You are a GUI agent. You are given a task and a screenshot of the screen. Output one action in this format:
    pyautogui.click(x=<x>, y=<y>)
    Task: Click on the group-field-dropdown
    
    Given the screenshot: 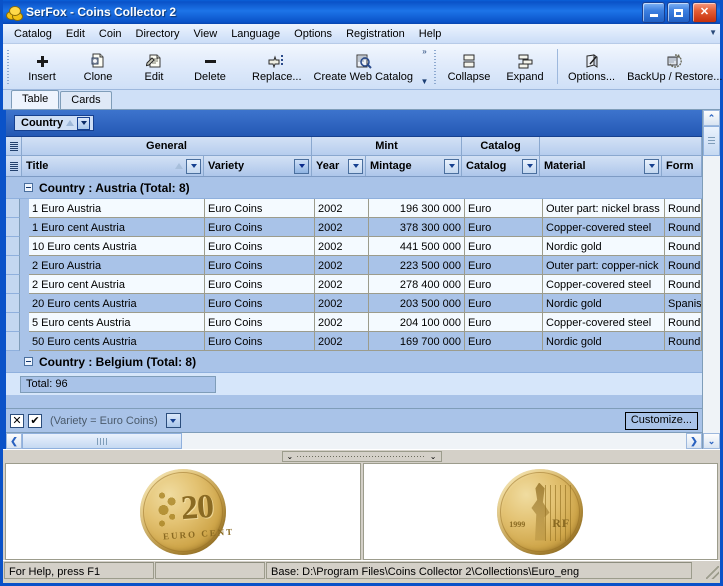 What is the action you would take?
    pyautogui.click(x=84, y=123)
    